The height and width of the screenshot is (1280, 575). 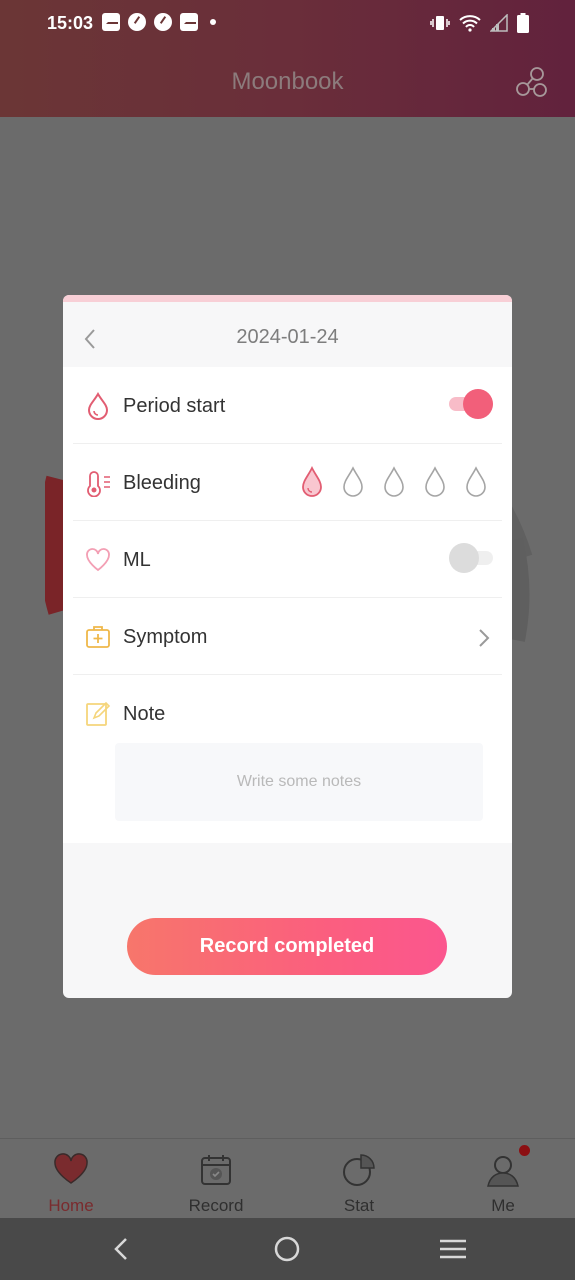 I want to click on pie-chart-icon, so click(x=359, y=1170).